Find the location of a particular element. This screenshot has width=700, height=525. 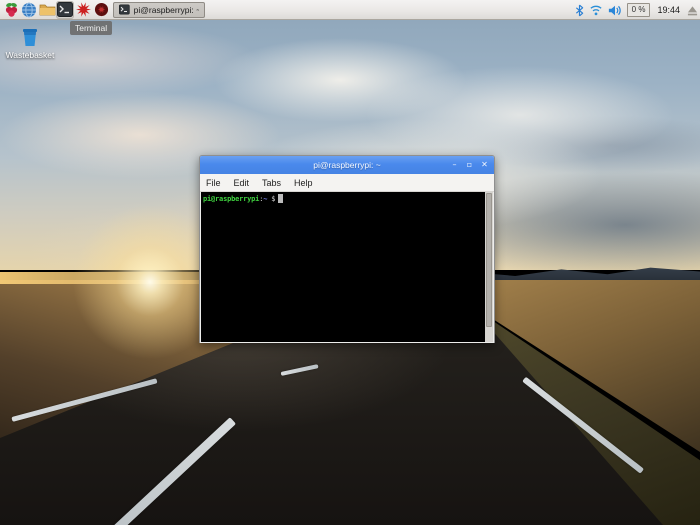

eject-icon is located at coordinates (692, 10).